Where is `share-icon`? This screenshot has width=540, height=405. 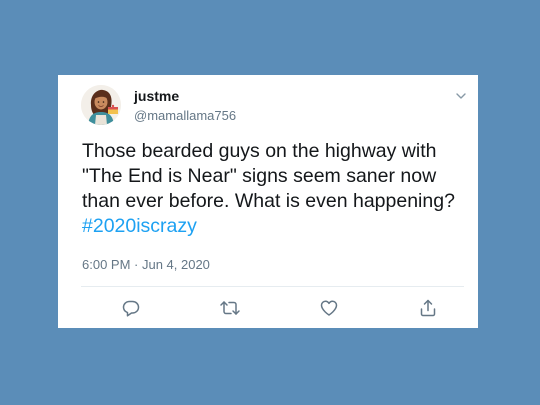
share-icon is located at coordinates (428, 308).